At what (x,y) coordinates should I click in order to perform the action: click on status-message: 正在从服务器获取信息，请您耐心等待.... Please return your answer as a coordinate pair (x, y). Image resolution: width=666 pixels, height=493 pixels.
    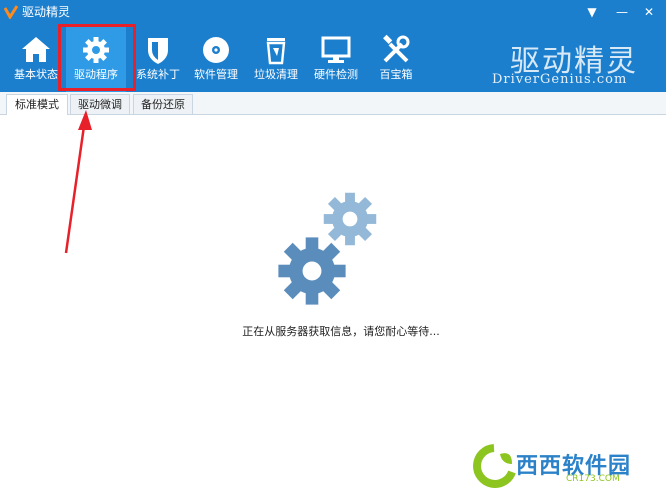
    Looking at the image, I should click on (341, 331).